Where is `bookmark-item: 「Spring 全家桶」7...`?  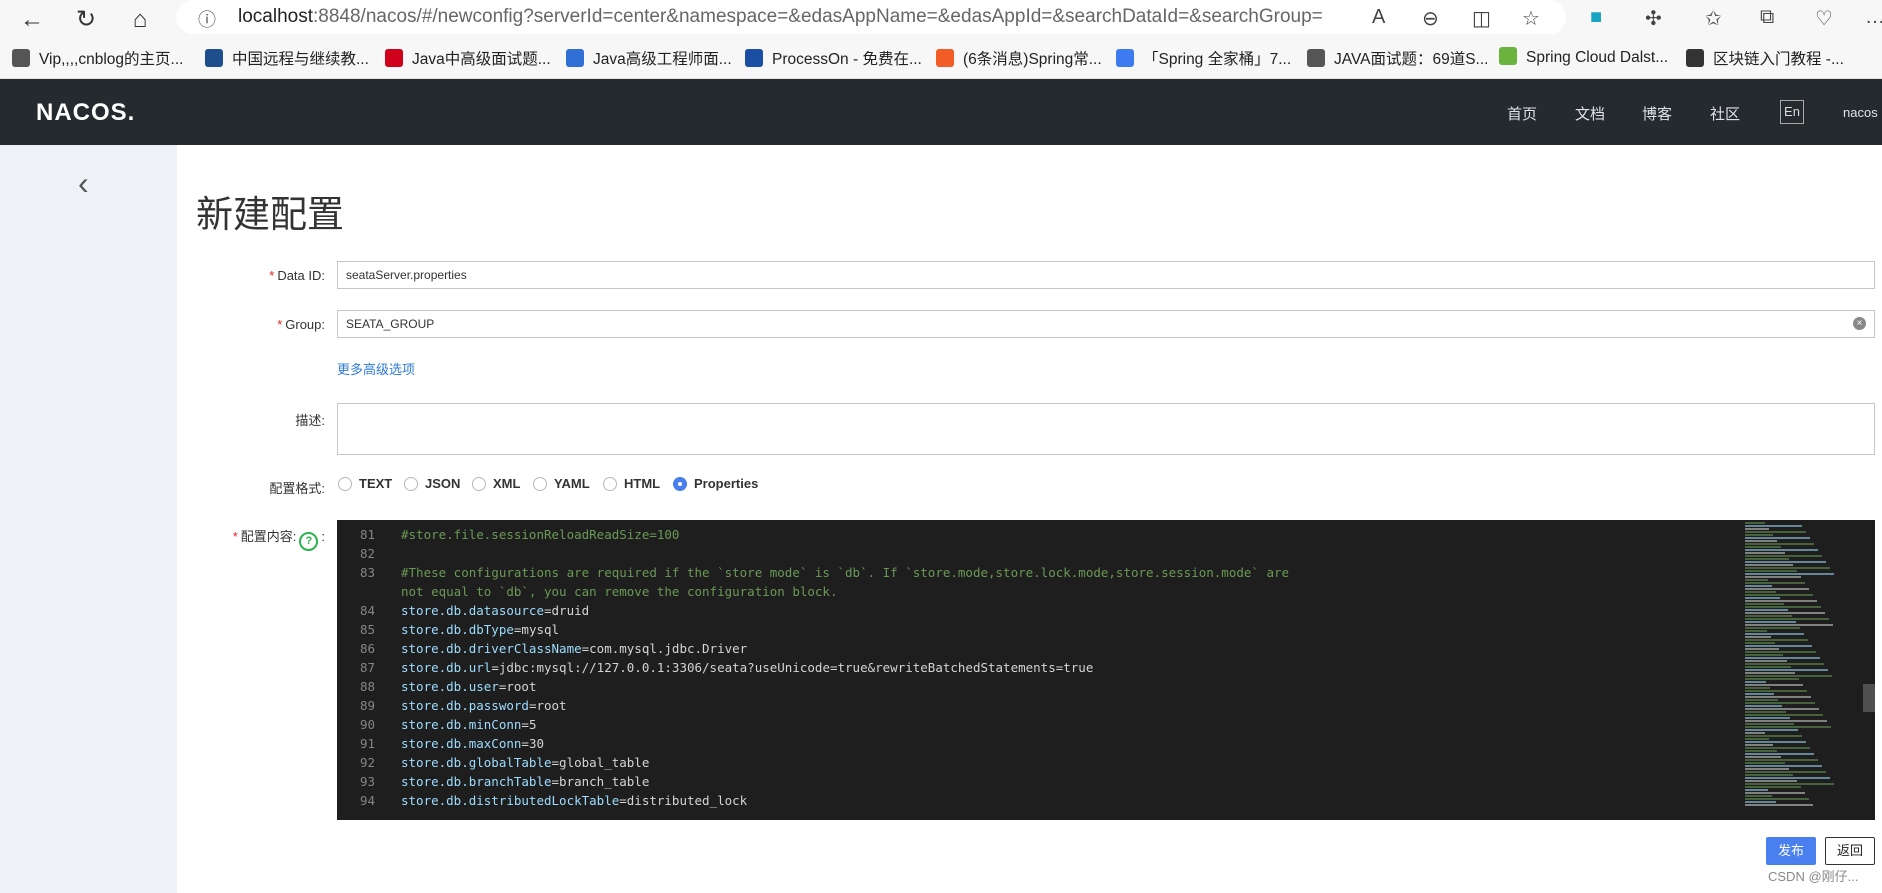
bookmark-item: 「Spring 全家桶」7... is located at coordinates (1203, 58).